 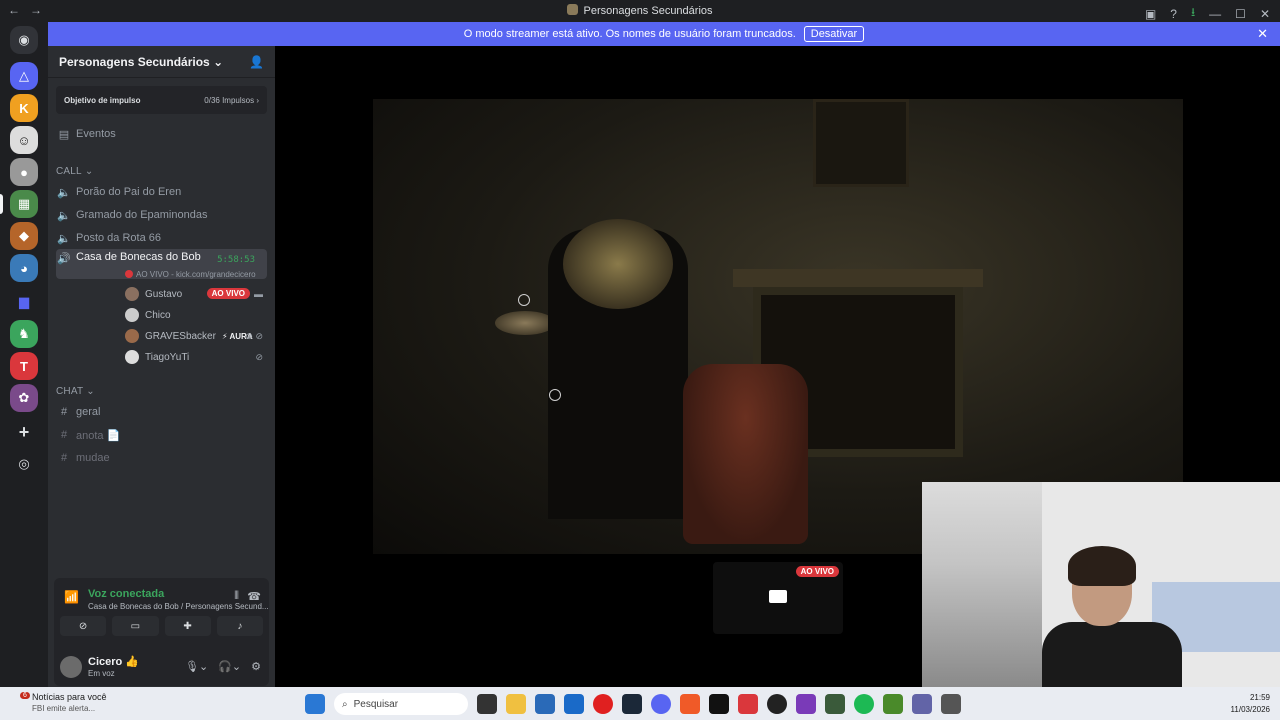 What do you see at coordinates (315, 704) in the screenshot?
I see `windows-start-icon` at bounding box center [315, 704].